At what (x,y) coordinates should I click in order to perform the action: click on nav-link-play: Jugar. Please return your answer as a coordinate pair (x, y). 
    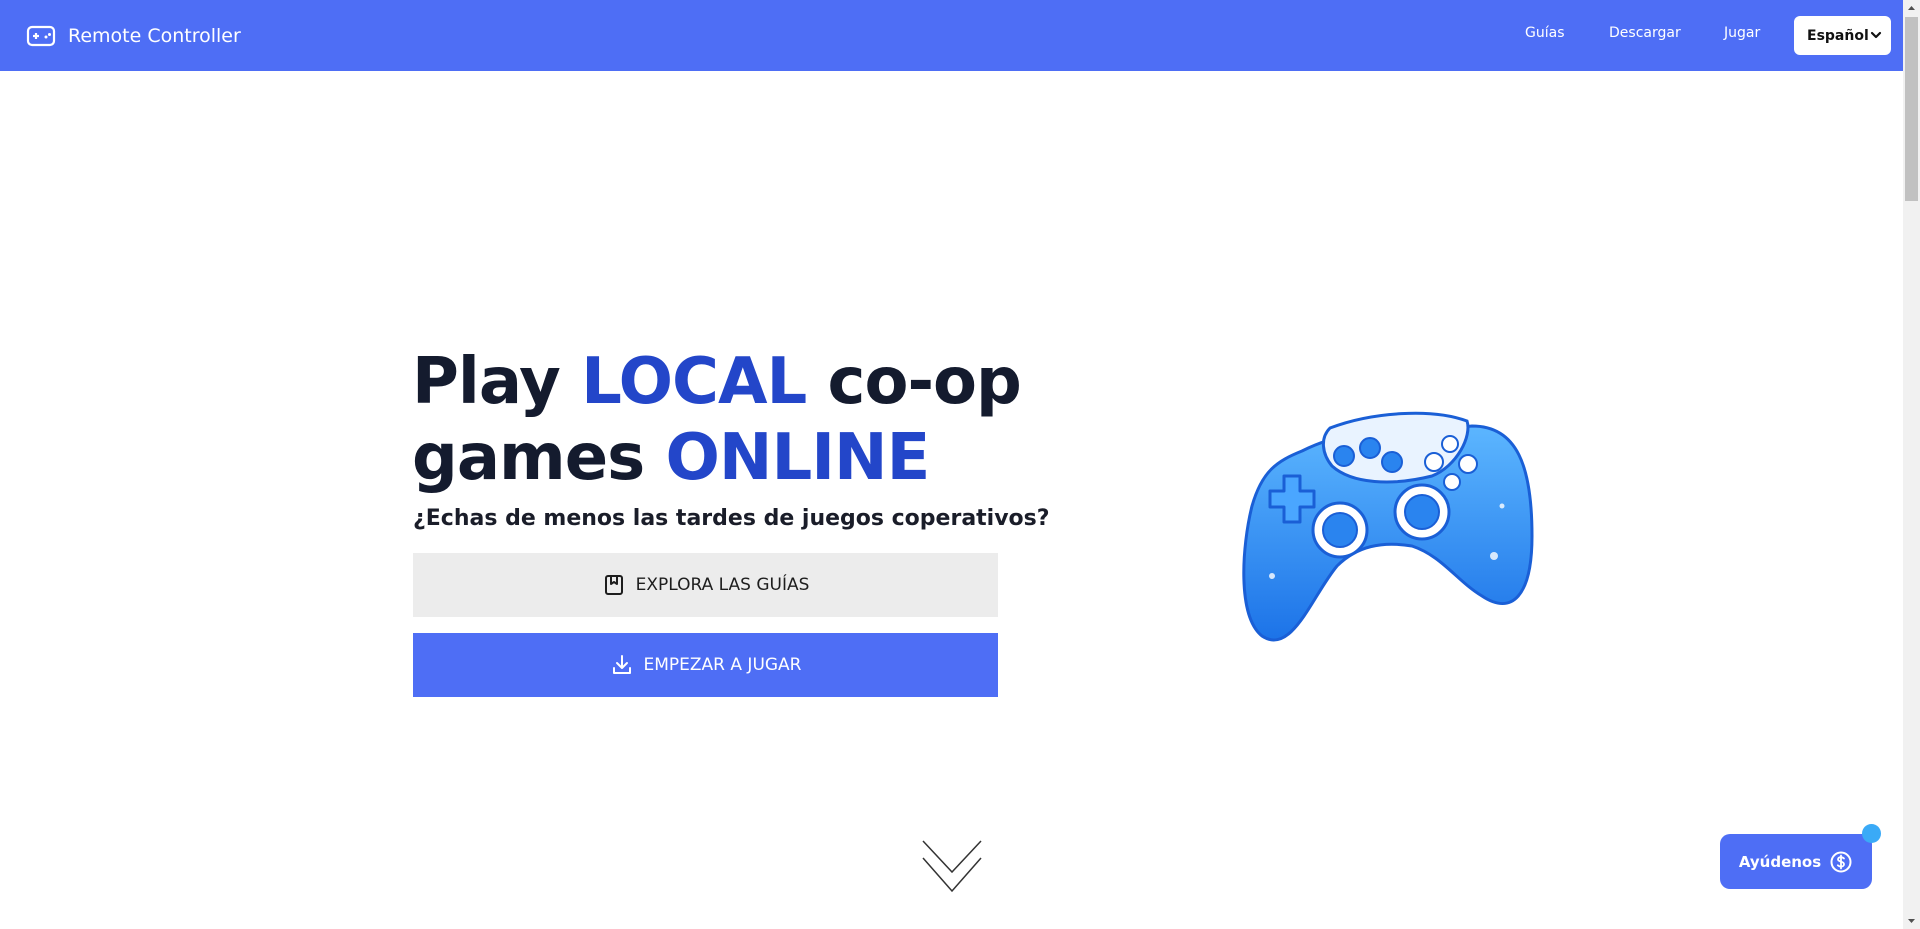
    Looking at the image, I should click on (1742, 36).